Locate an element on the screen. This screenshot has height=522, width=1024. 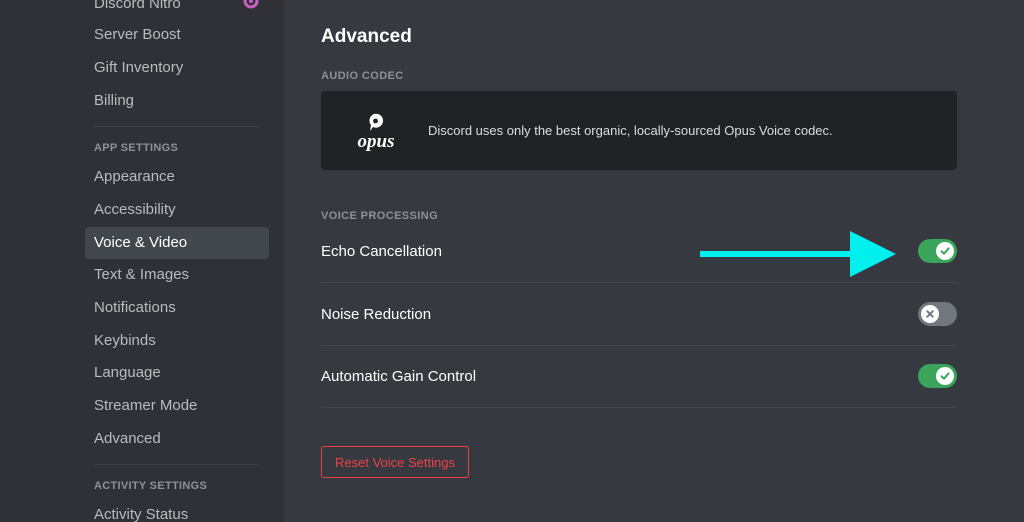
sidebar-item-streamer-mode: Streamer Mode is located at coordinates (177, 406).